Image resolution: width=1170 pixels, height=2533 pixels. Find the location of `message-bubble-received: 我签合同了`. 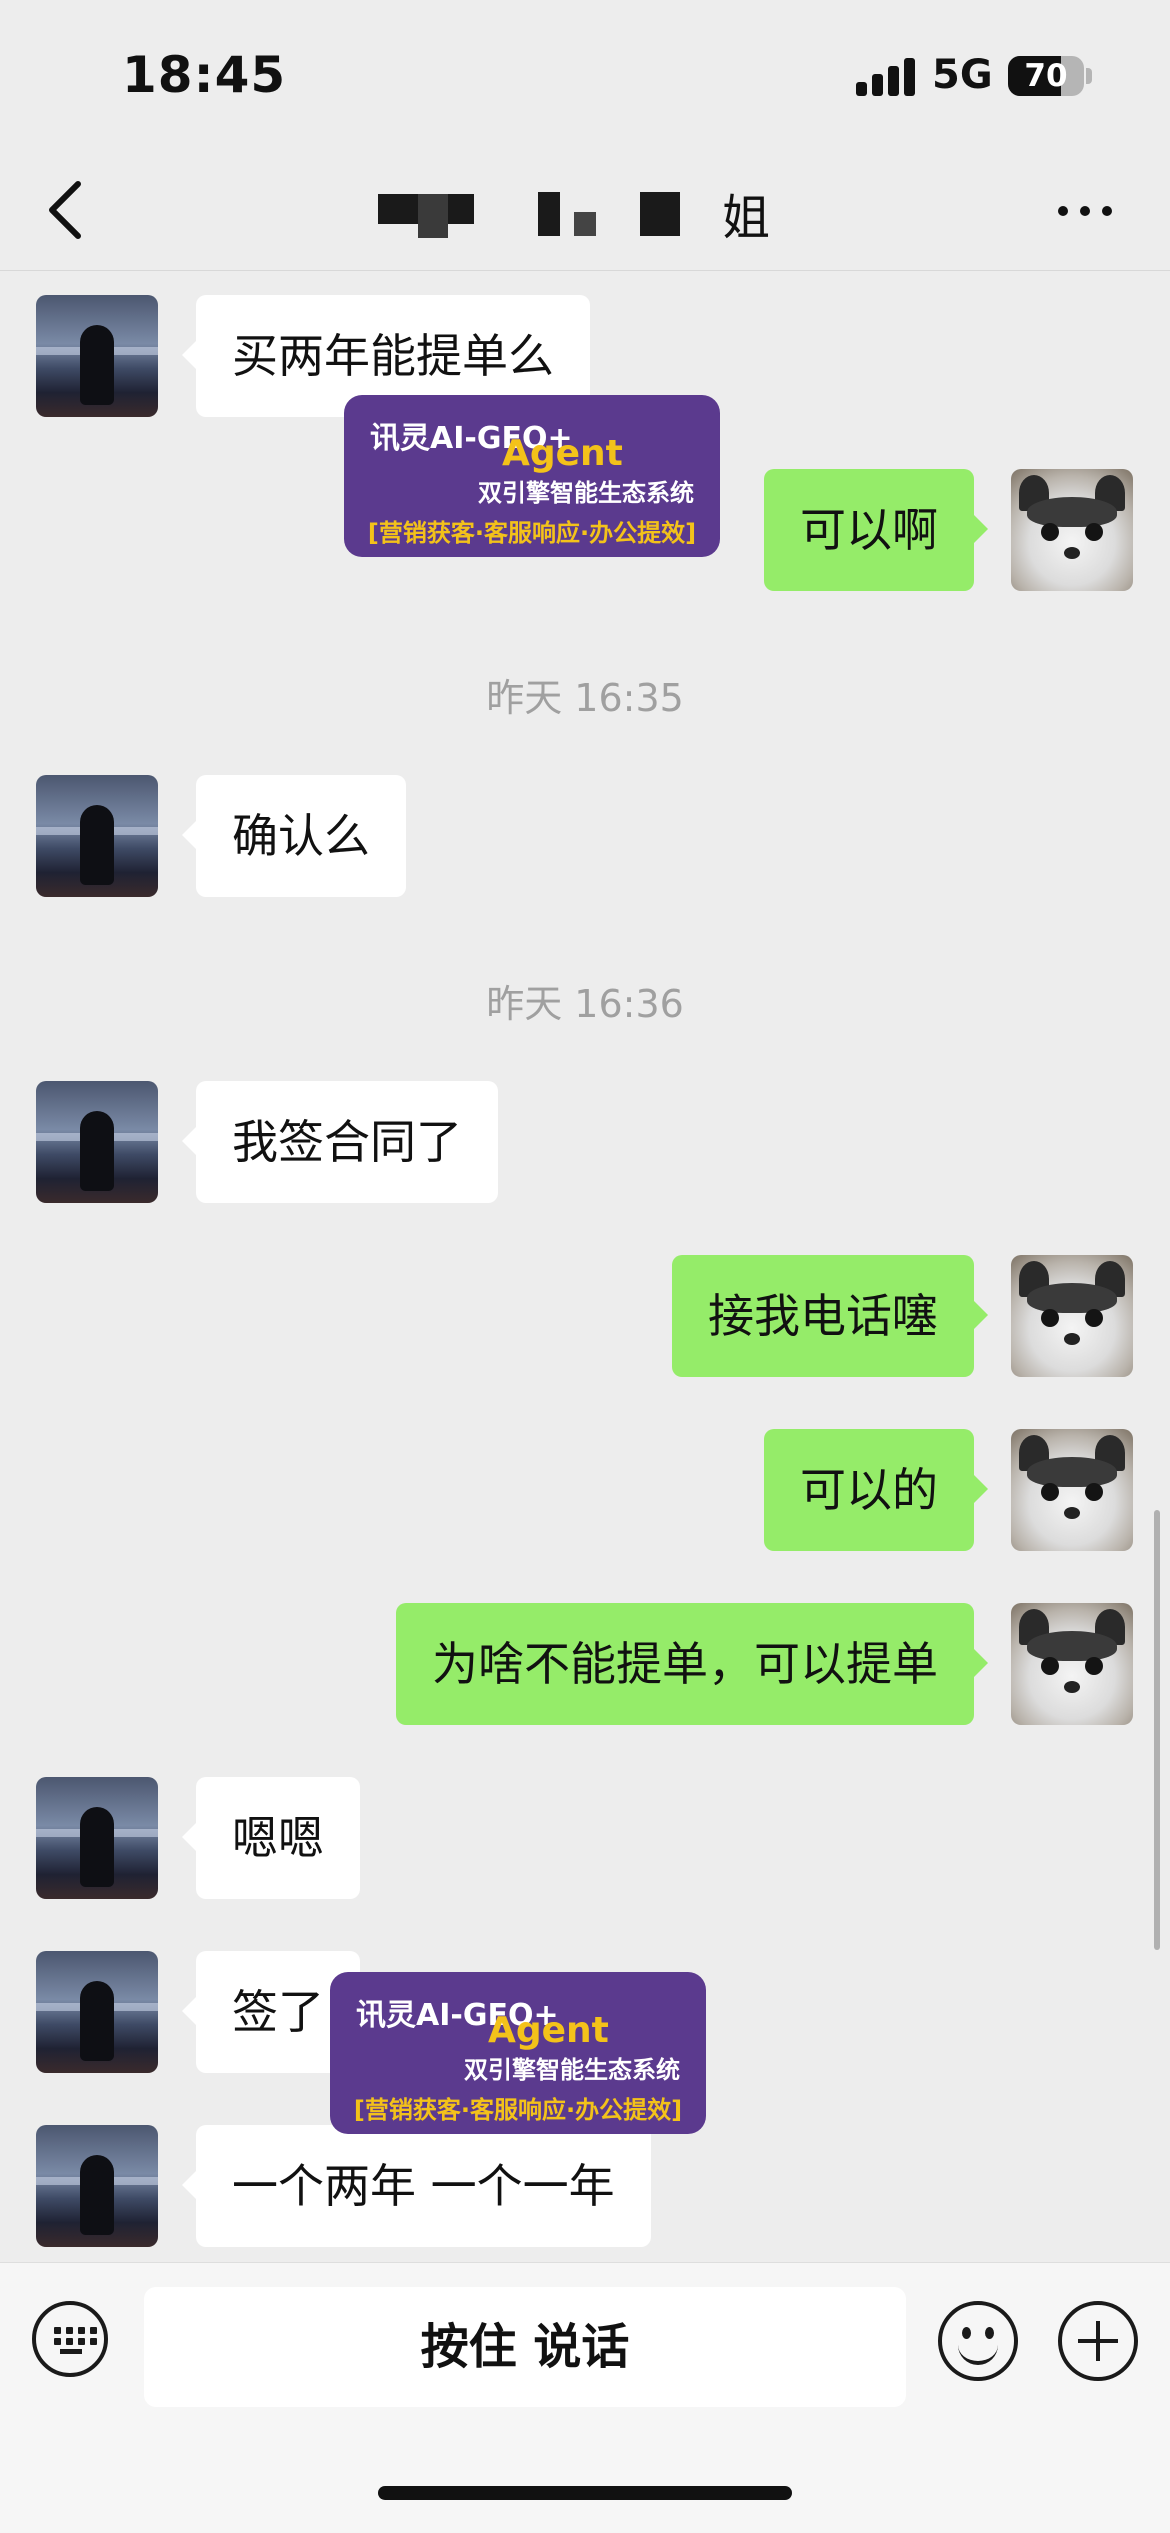

message-bubble-received: 我签合同了 is located at coordinates (340, 1142).